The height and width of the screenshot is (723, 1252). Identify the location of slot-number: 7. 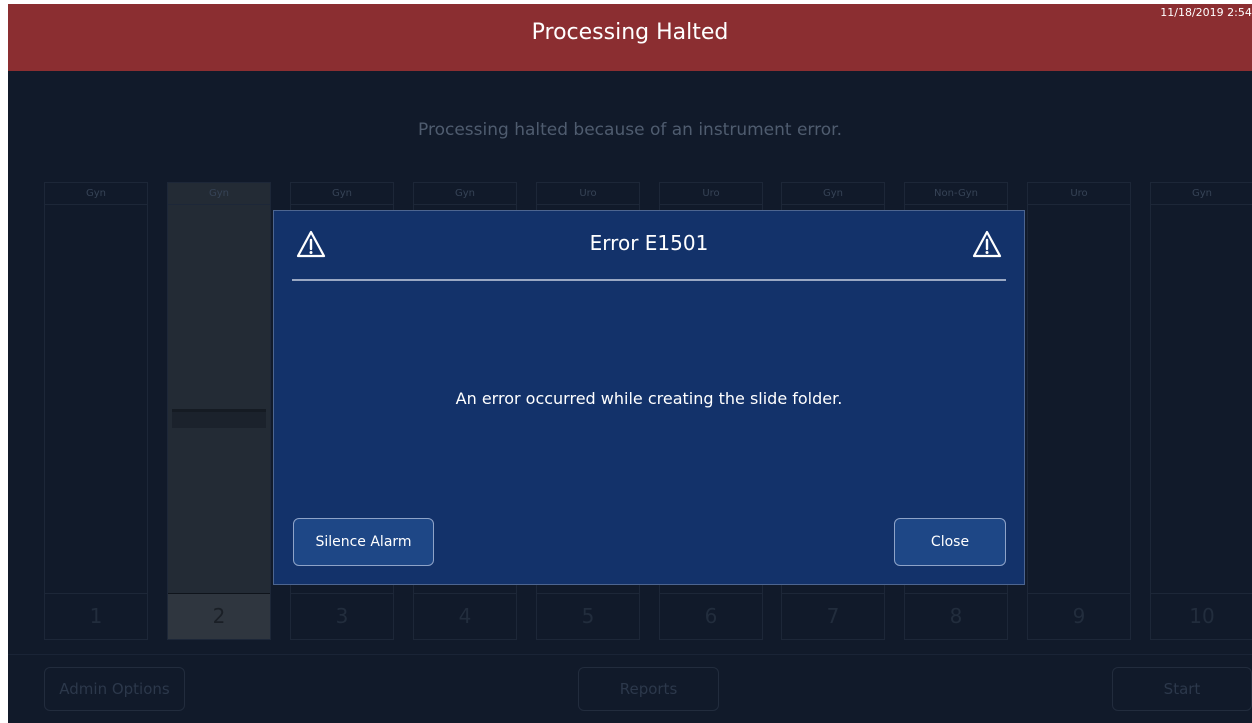
(833, 616).